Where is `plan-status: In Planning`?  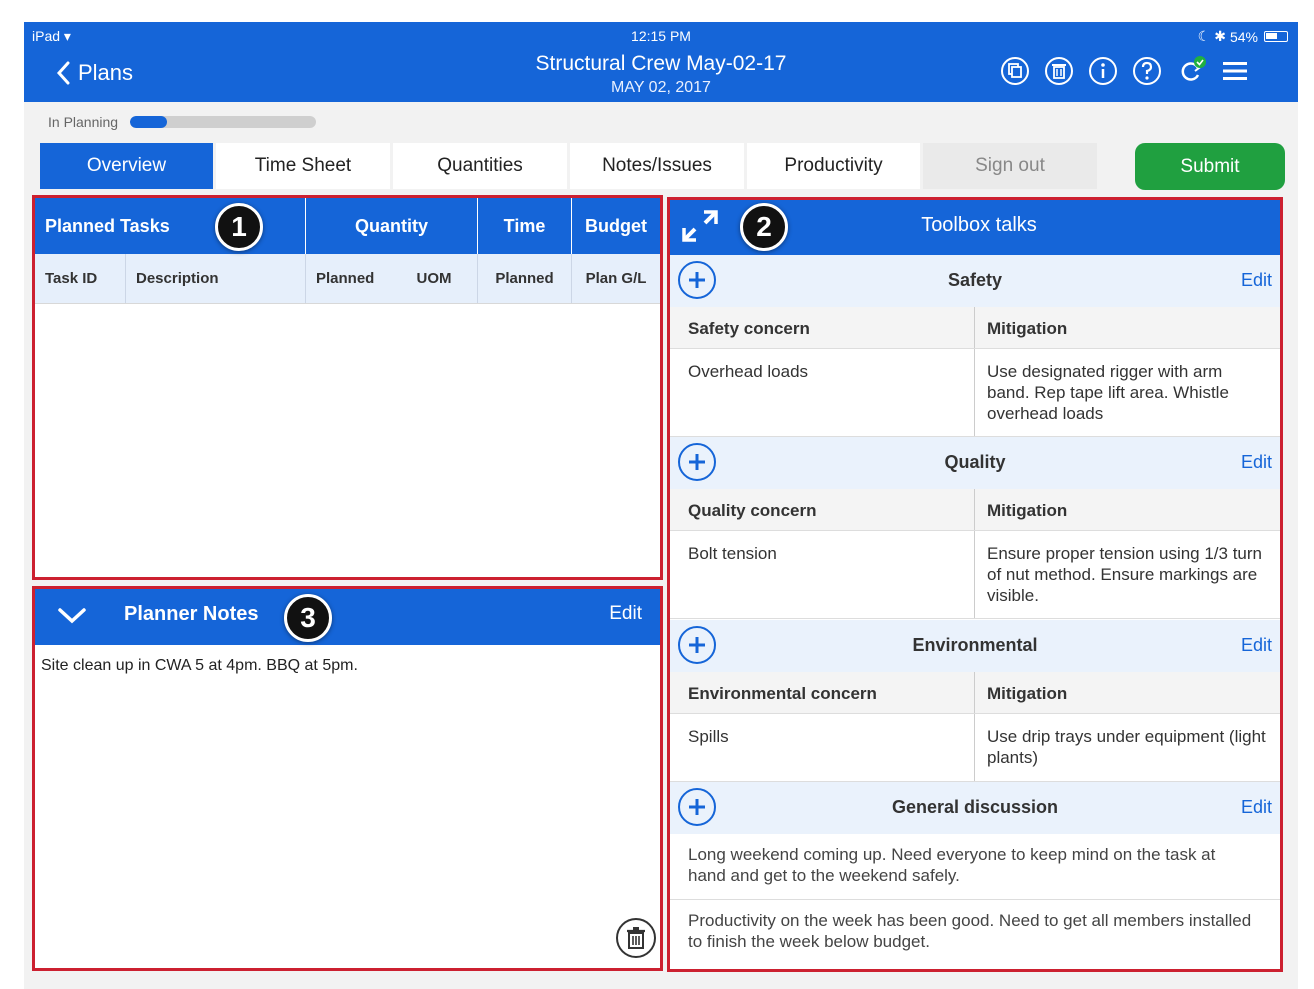
plan-status: In Planning is located at coordinates (182, 122).